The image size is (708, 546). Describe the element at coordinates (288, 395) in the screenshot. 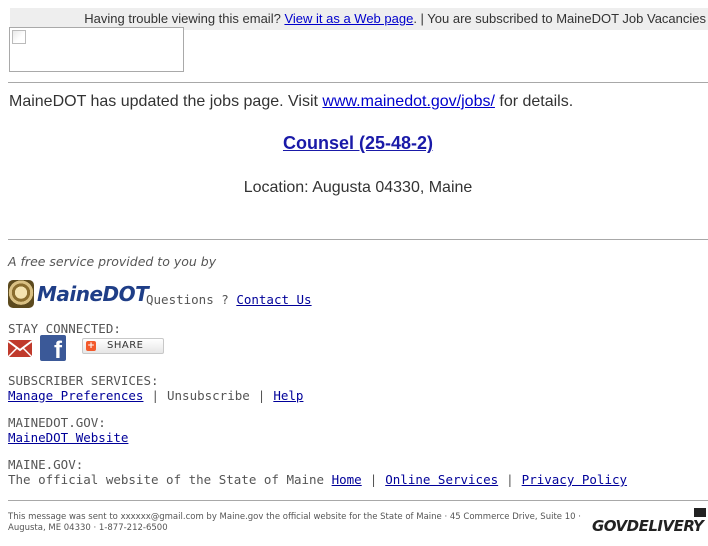

I see `help-link: Help` at that location.